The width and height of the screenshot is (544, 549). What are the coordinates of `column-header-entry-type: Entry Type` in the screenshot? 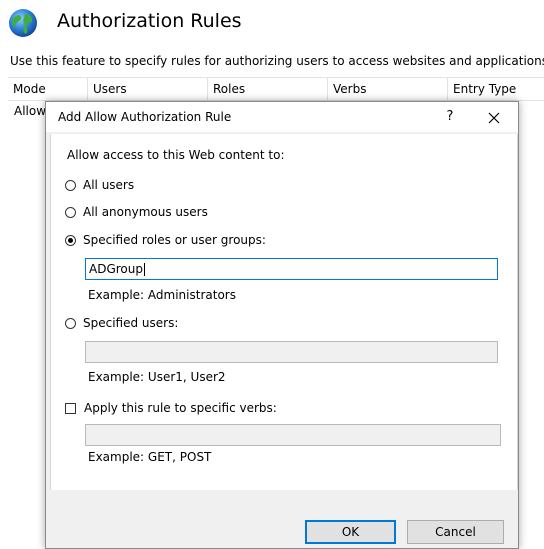 It's located at (496, 89).